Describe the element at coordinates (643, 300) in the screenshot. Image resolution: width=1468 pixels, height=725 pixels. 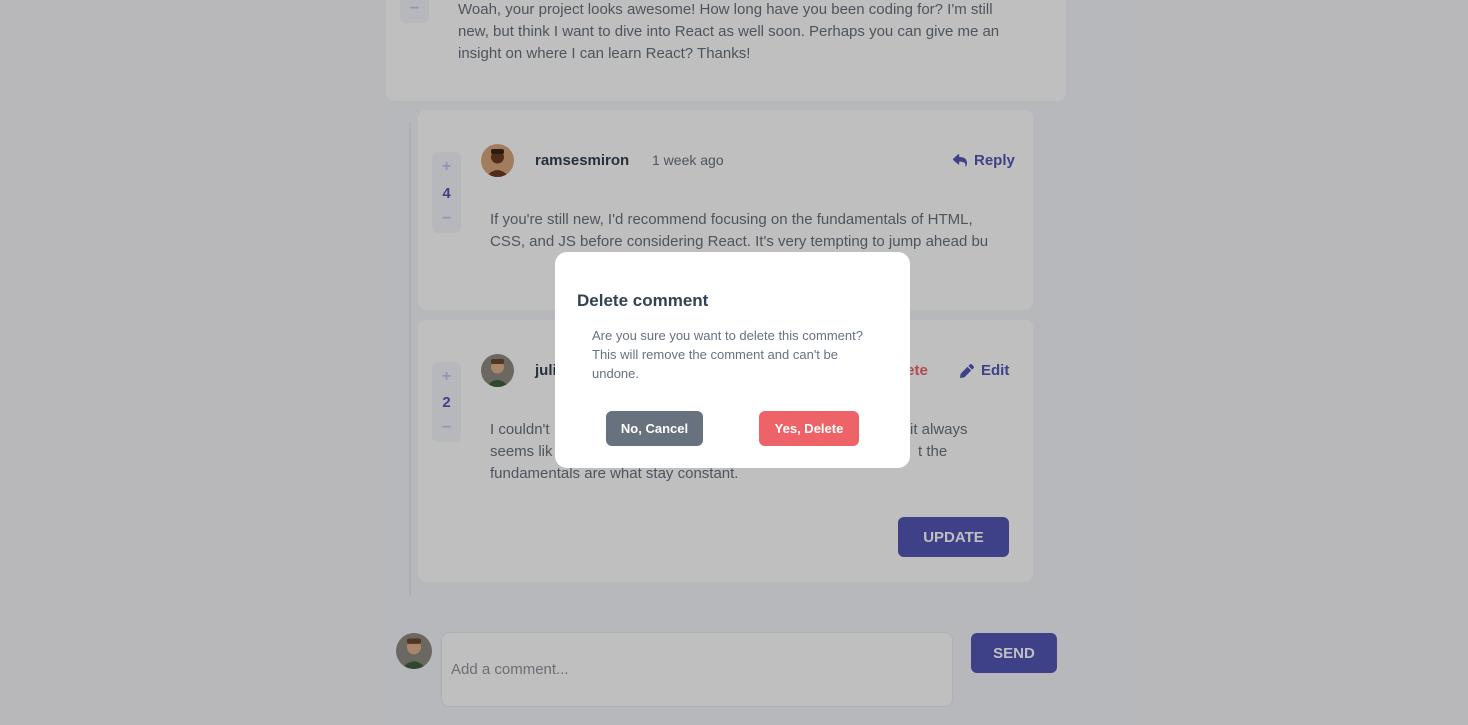
I see `modal-title: Delete comment` at that location.